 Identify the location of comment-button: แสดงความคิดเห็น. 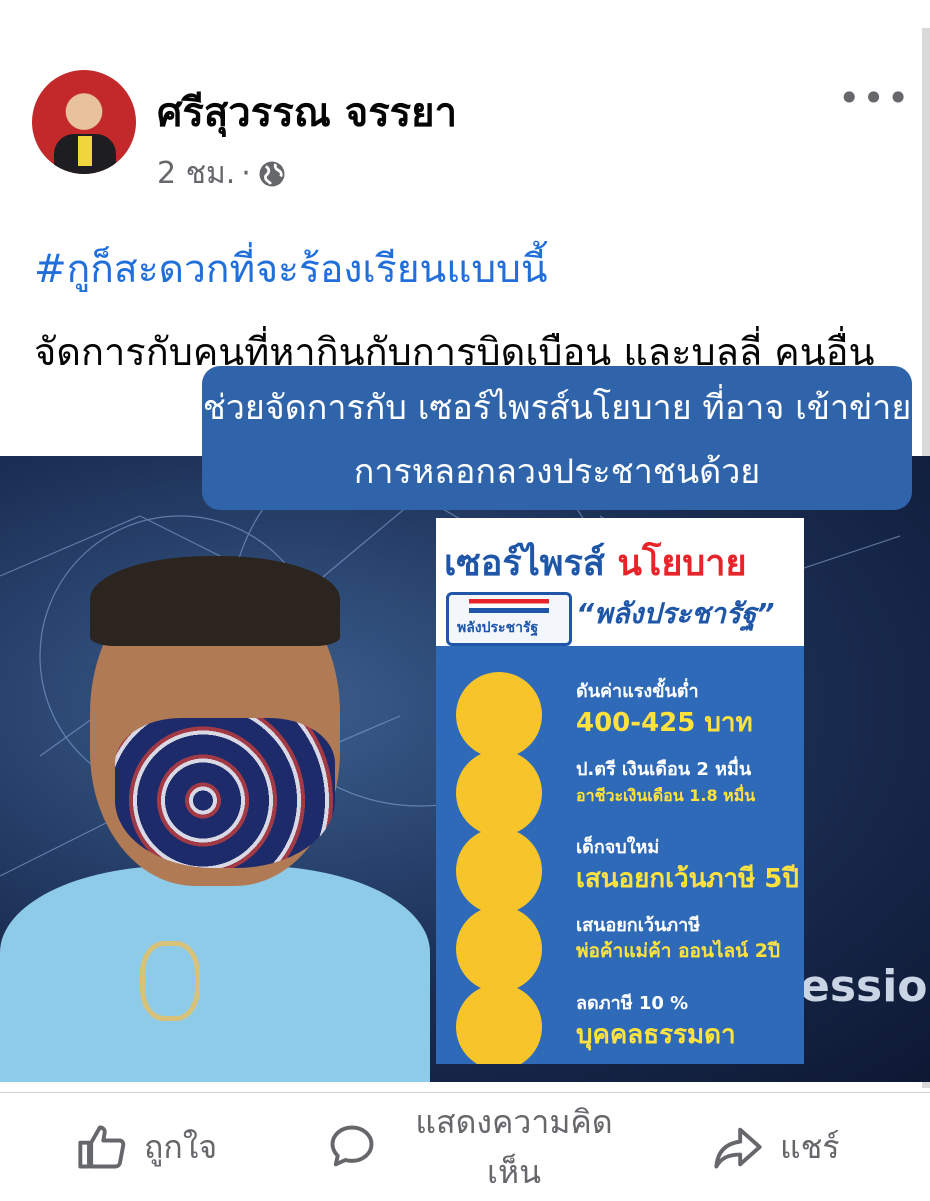
(480, 1147).